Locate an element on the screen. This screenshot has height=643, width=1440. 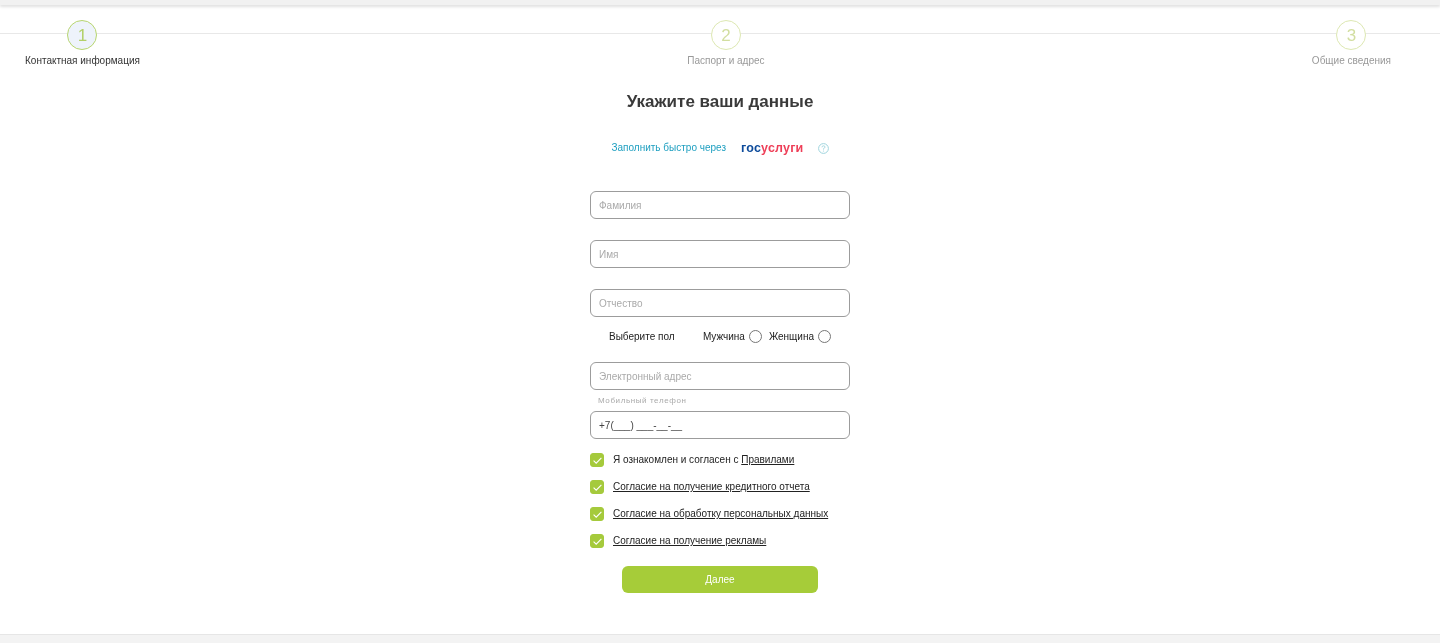
step-number: 3 is located at coordinates (1351, 35).